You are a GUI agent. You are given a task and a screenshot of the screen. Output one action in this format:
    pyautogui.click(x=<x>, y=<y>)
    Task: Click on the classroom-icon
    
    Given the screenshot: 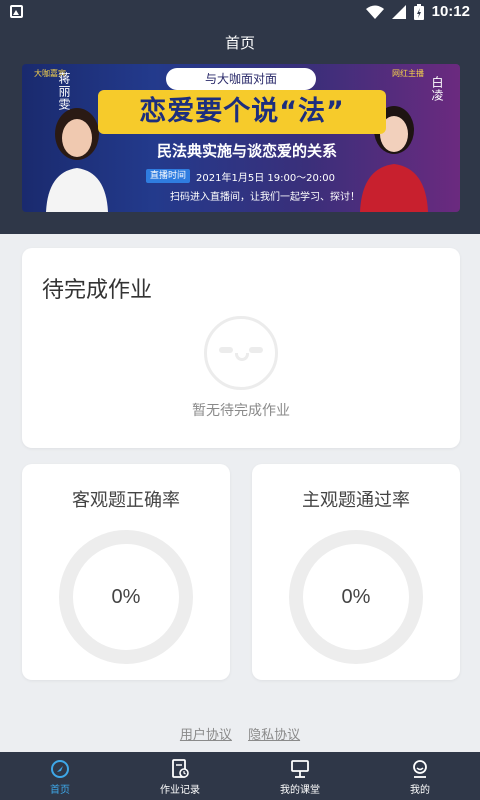 What is the action you would take?
    pyautogui.click(x=300, y=769)
    